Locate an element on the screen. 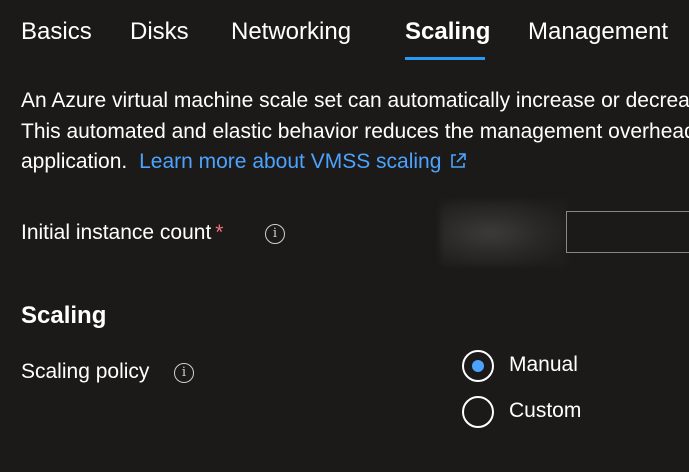  tab-scaling: Scaling is located at coordinates (447, 32).